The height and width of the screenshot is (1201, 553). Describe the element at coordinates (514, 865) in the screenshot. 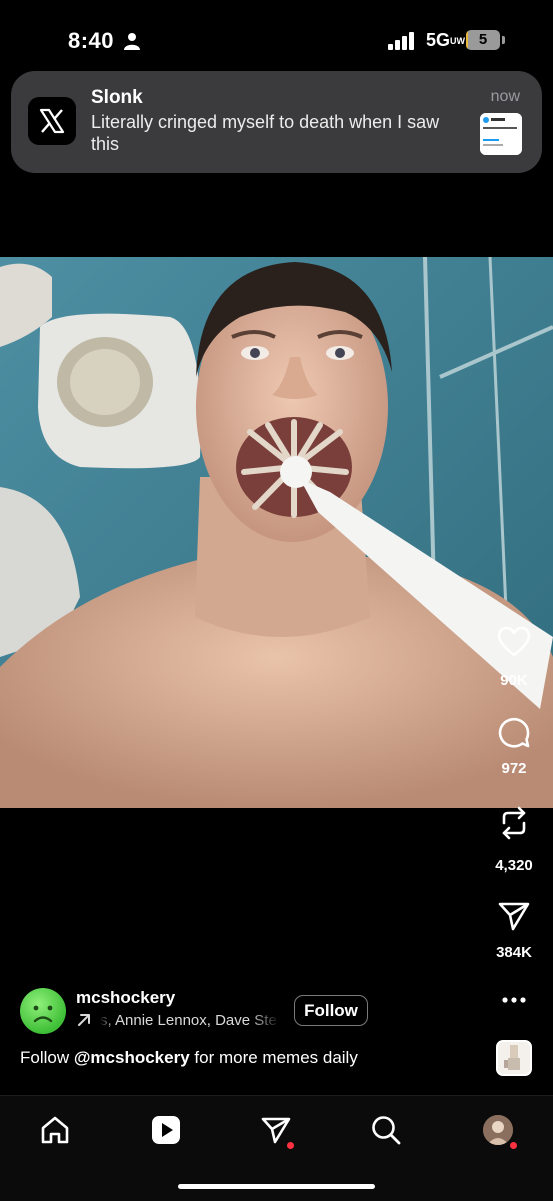

I see `repost-count: 4,320` at that location.